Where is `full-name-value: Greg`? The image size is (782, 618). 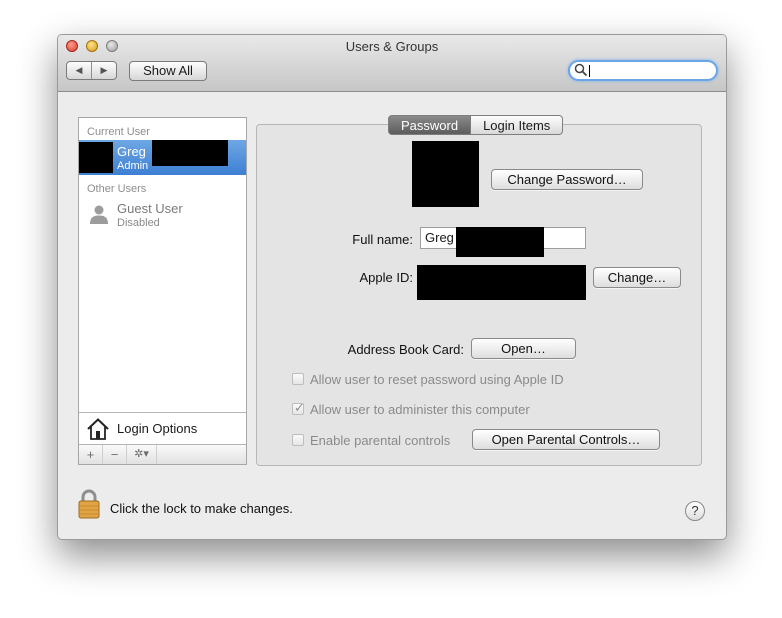
full-name-value: Greg is located at coordinates (439, 237).